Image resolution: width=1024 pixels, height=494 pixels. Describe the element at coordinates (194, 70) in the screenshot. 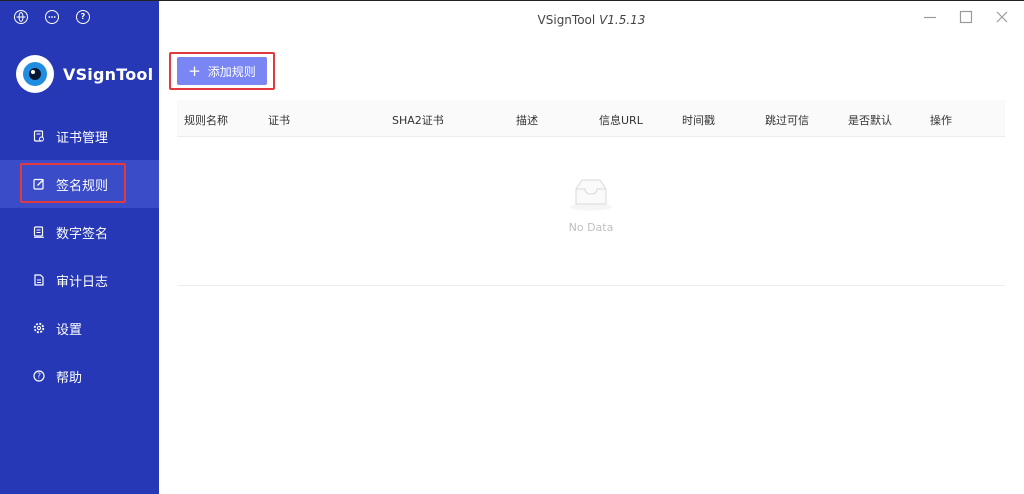

I see `plus-icon: +` at that location.